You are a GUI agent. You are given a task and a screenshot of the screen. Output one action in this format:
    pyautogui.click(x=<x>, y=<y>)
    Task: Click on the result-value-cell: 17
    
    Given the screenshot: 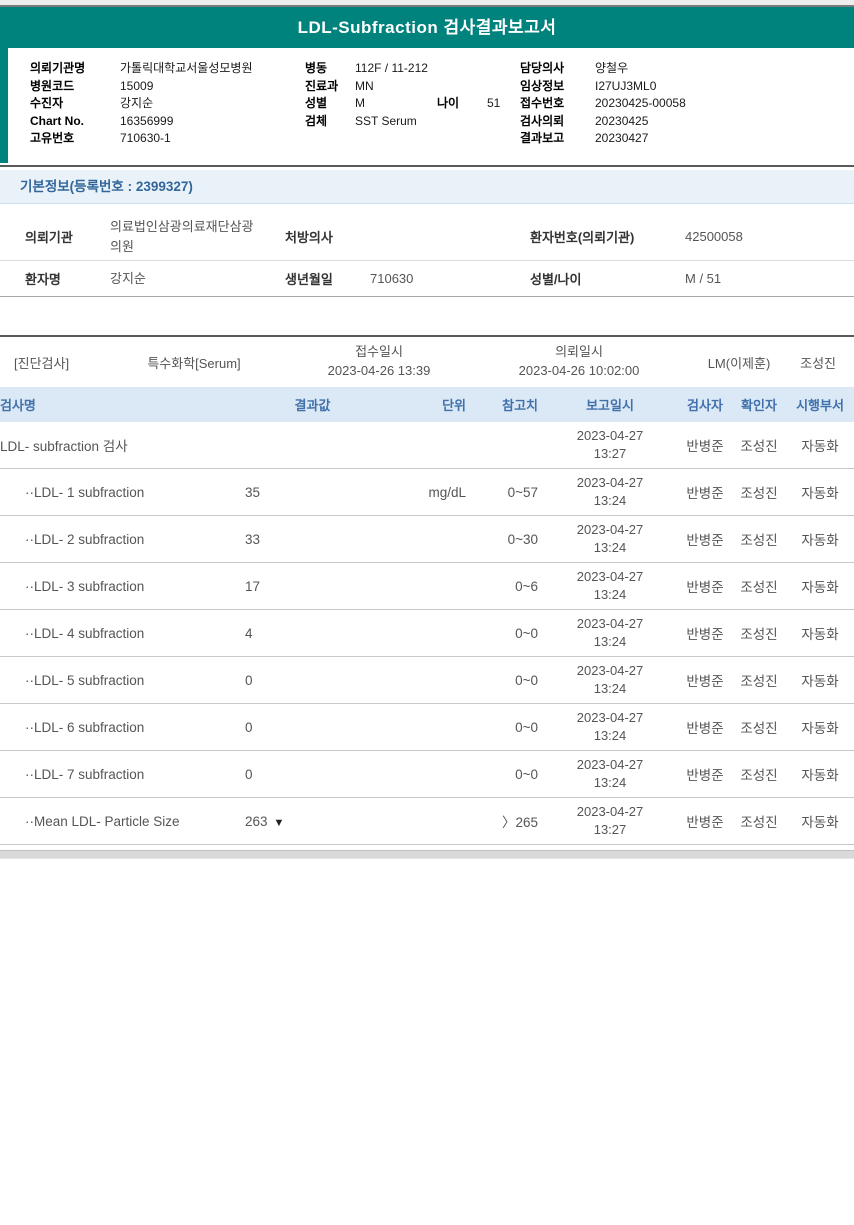 What is the action you would take?
    pyautogui.click(x=312, y=586)
    